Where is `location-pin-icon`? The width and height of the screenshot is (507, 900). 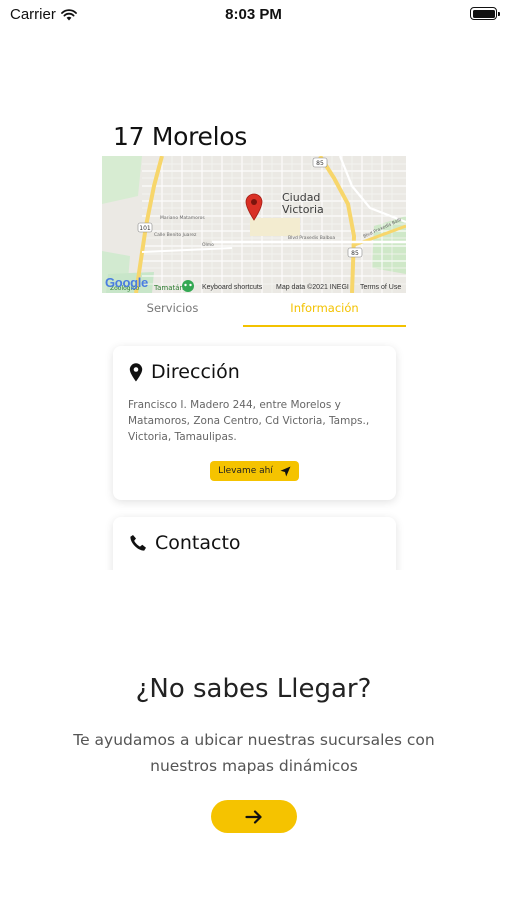
location-pin-icon is located at coordinates (136, 371).